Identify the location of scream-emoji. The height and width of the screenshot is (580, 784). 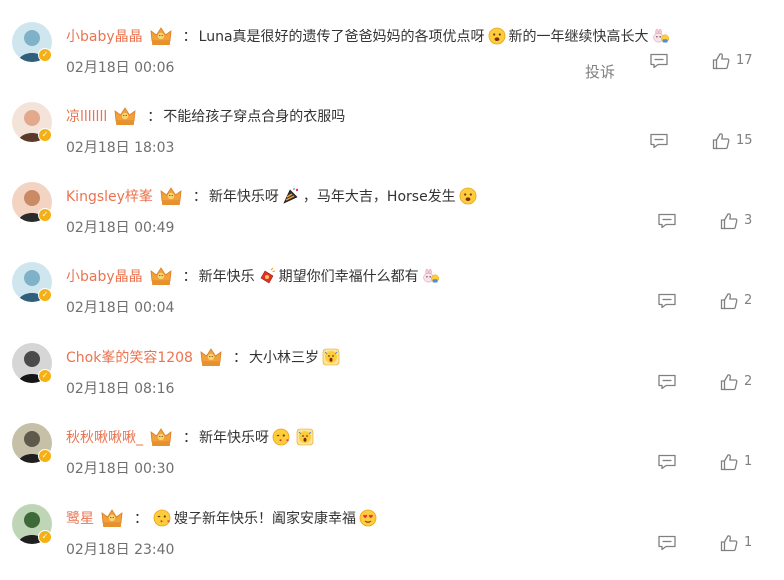
(305, 437).